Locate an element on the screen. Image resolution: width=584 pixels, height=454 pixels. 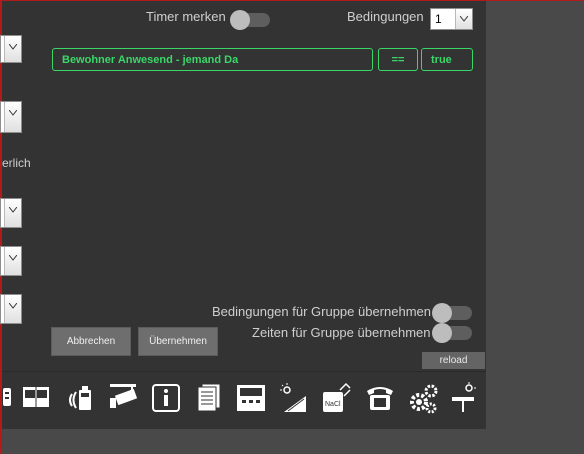
times-group-toggle is located at coordinates (452, 333).